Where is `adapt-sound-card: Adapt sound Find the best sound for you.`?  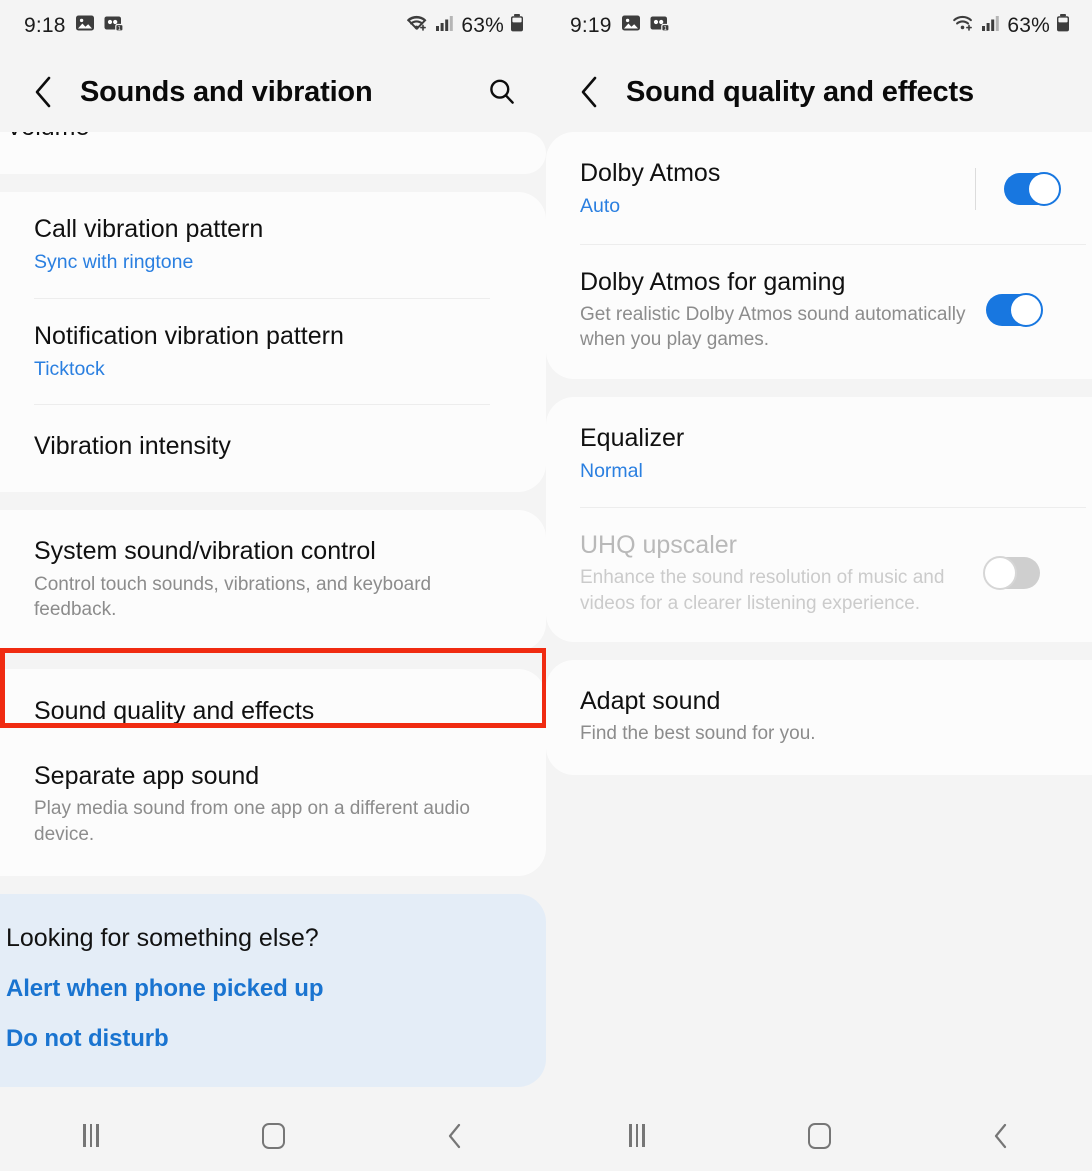
adapt-sound-card: Adapt sound Find the best sound for you. is located at coordinates (819, 718).